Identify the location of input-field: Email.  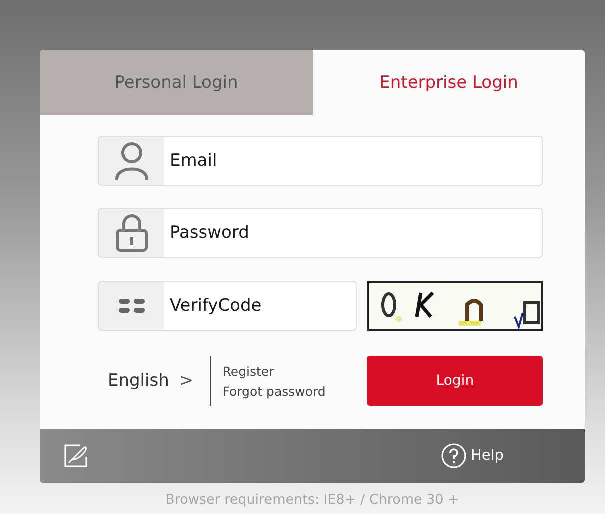
(320, 161).